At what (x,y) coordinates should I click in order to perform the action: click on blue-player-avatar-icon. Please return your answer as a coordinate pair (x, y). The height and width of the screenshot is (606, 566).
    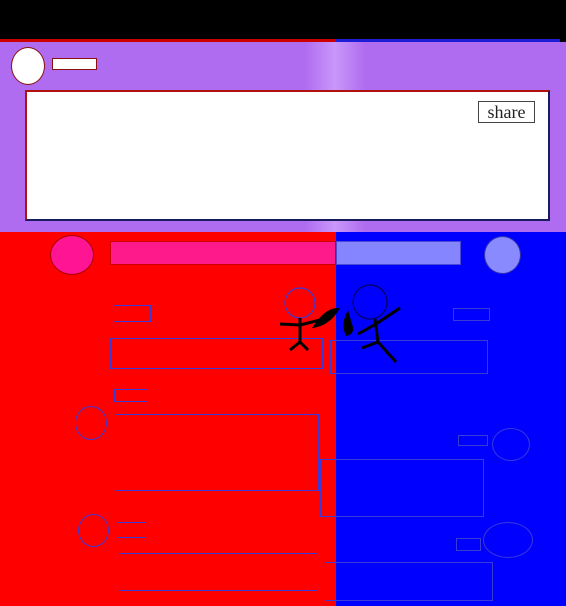
    Looking at the image, I should click on (502, 255).